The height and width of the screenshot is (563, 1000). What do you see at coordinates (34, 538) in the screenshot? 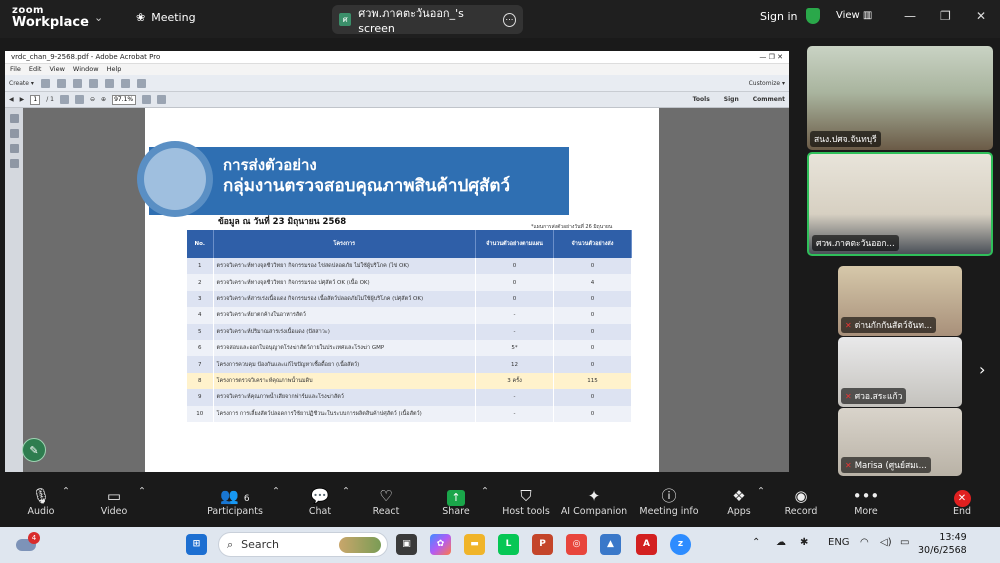
I see `notification-badge: 4` at bounding box center [34, 538].